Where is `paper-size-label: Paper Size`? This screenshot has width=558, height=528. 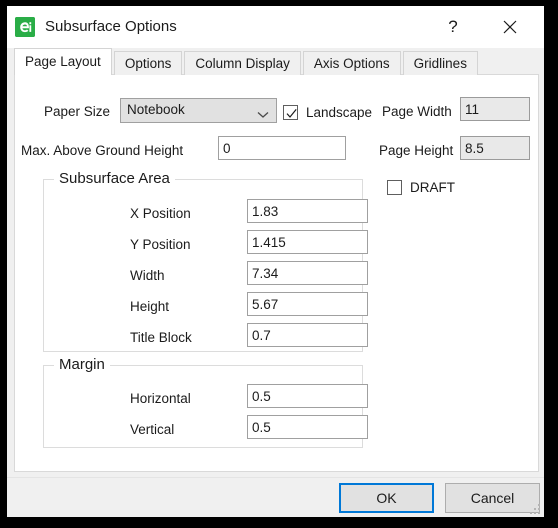
paper-size-label: Paper Size is located at coordinates (77, 111).